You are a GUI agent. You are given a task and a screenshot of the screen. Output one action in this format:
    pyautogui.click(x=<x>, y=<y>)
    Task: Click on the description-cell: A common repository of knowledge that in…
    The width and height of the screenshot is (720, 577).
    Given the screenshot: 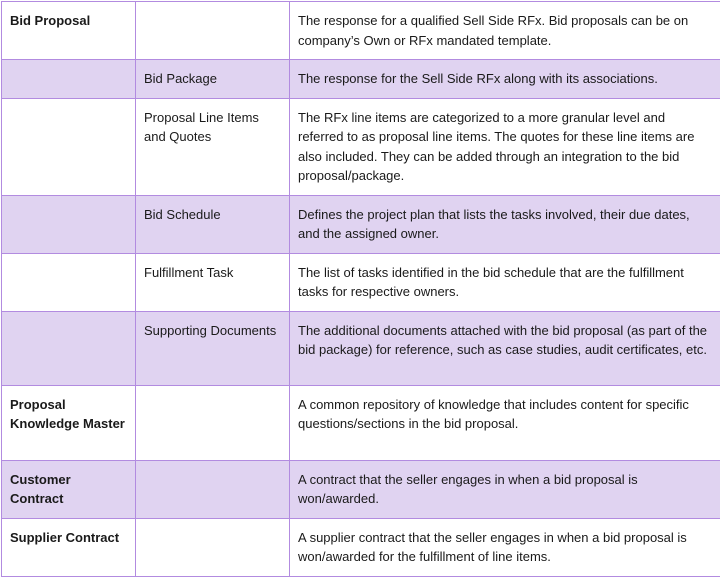 What is the action you would take?
    pyautogui.click(x=505, y=422)
    